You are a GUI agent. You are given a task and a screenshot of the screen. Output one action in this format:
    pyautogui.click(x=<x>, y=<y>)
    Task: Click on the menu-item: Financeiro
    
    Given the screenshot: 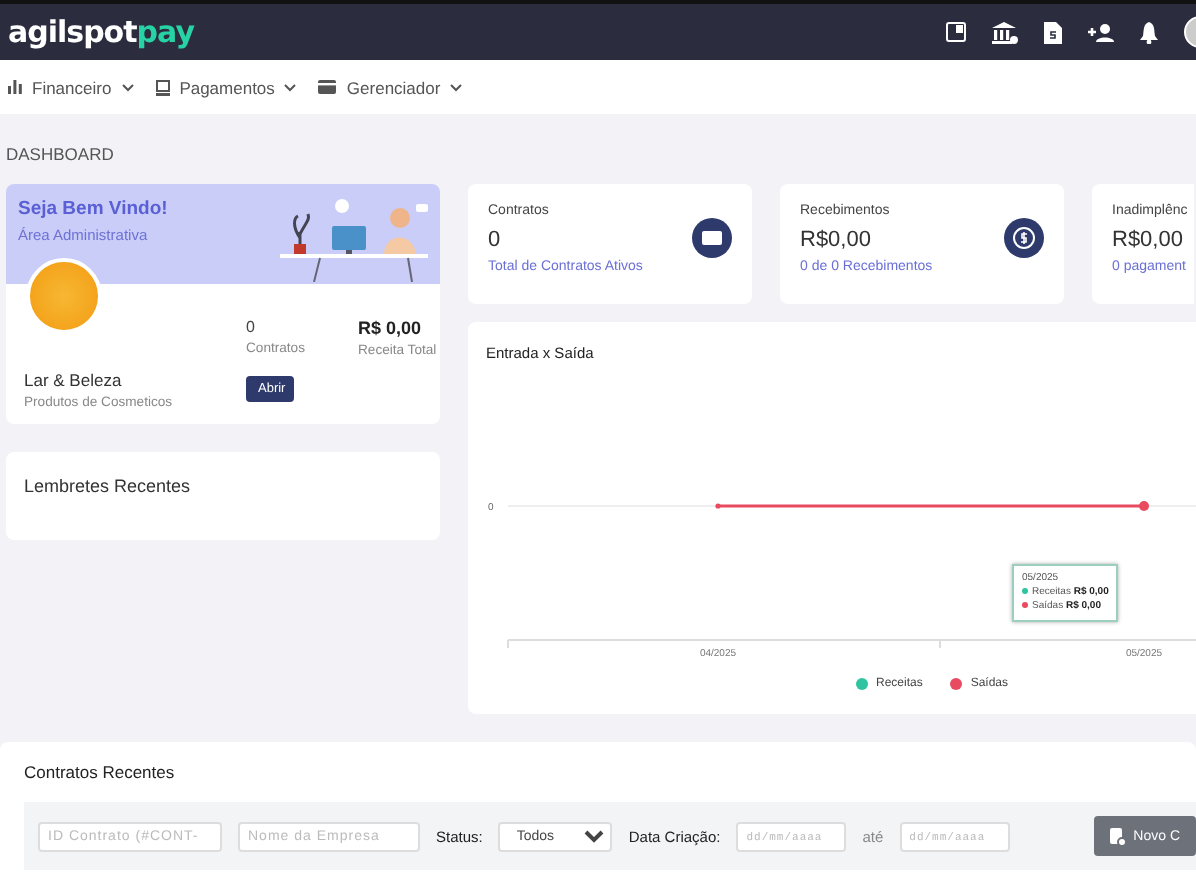 What is the action you would take?
    pyautogui.click(x=71, y=87)
    